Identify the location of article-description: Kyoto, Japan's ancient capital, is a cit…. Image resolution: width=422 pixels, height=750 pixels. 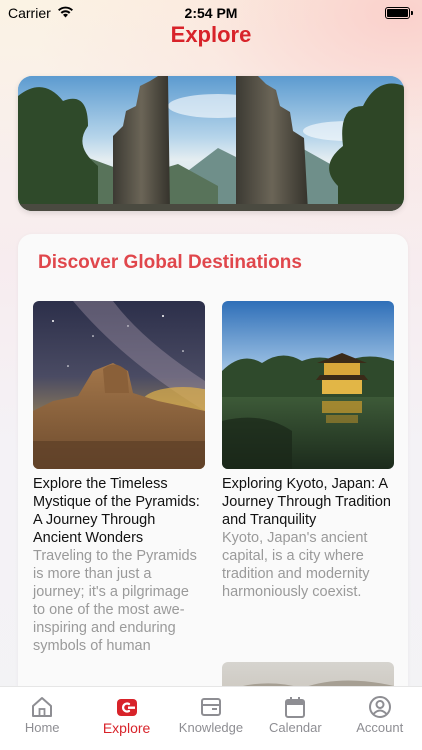
(296, 565).